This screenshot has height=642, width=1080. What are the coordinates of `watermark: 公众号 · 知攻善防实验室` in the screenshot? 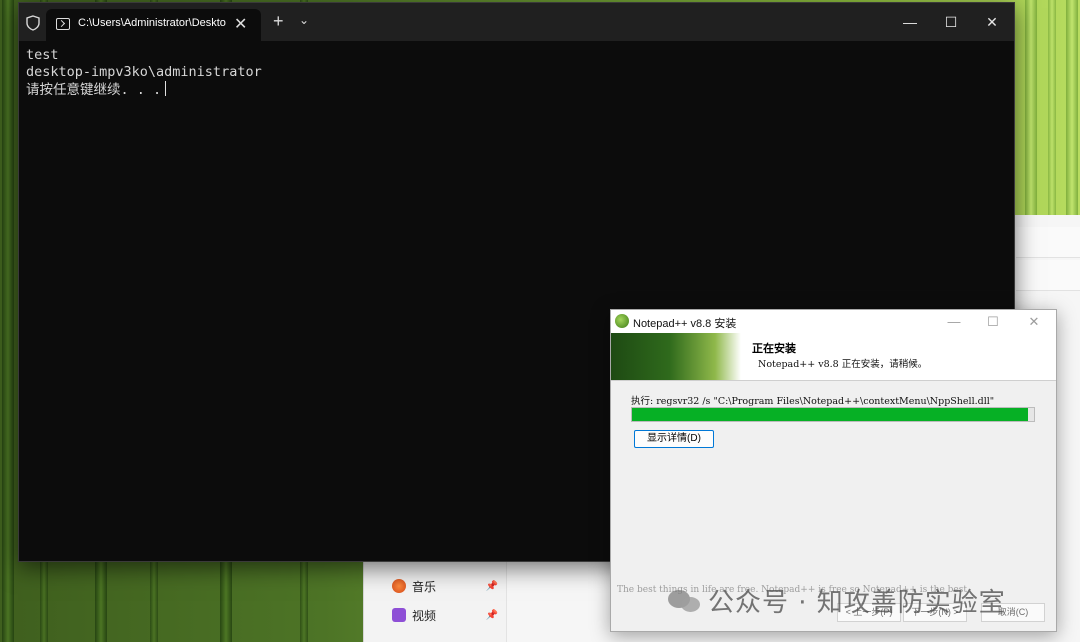 It's located at (837, 600).